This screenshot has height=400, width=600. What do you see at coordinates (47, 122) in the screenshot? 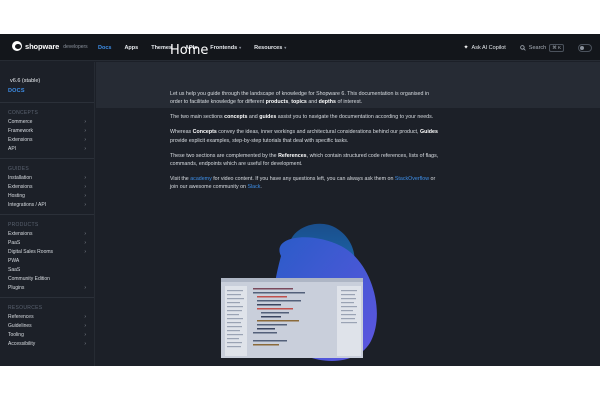
I see `sidebar-item-commerce: Commerce ›` at bounding box center [47, 122].